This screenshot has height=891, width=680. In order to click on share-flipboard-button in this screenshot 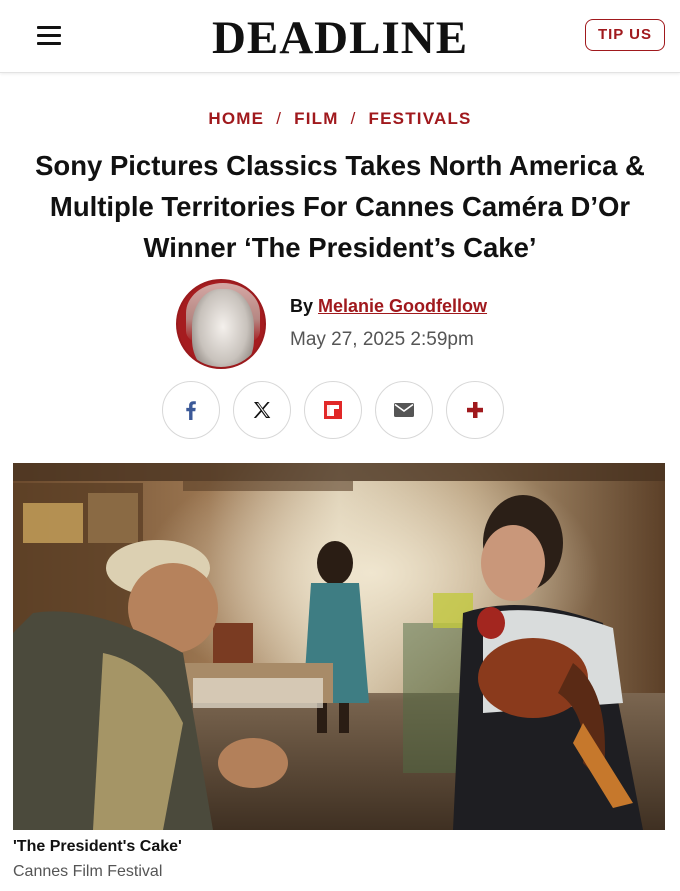, I will do `click(333, 410)`.